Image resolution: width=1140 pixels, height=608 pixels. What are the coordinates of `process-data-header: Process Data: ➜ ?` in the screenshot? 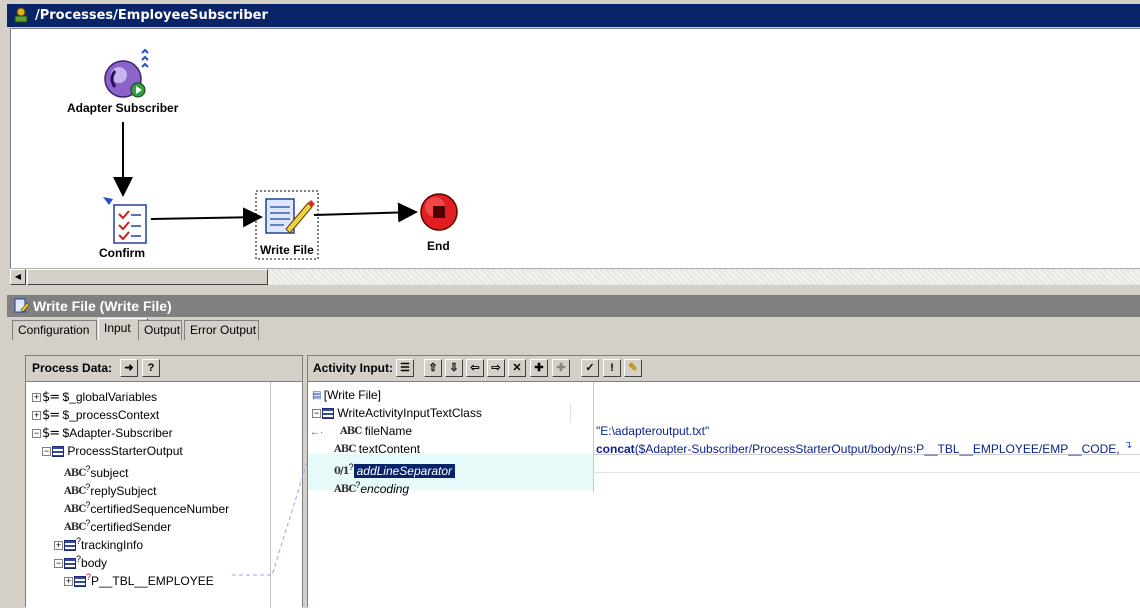 It's located at (164, 369).